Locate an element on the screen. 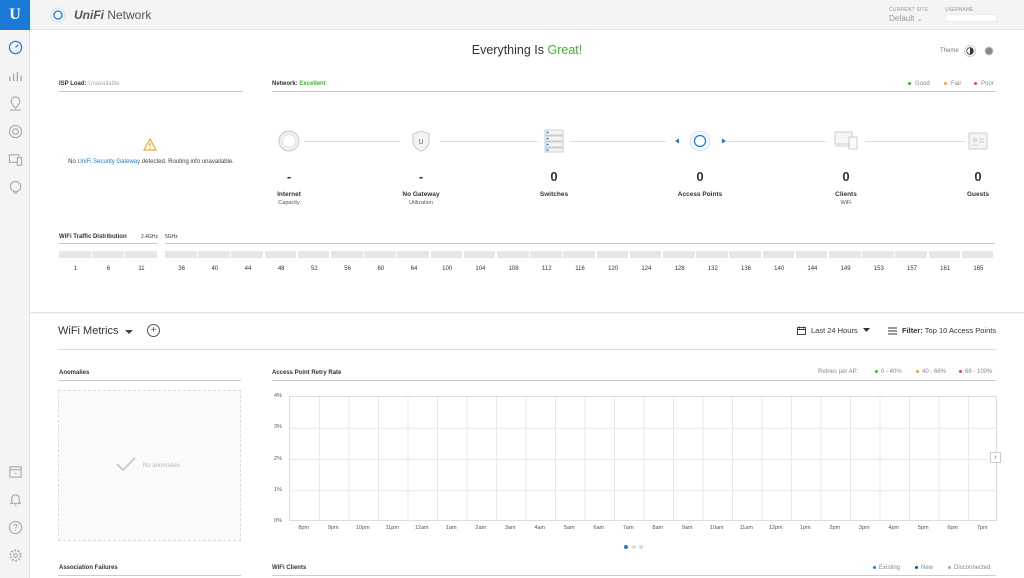 This screenshot has height=578, width=1024. band-24ghz: 2.4GHz is located at coordinates (149, 237).